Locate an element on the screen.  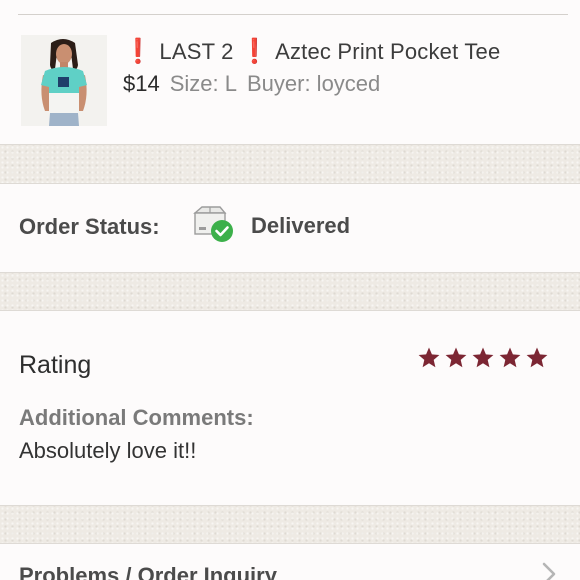
box-delivered-check-icon is located at coordinates (214, 225).